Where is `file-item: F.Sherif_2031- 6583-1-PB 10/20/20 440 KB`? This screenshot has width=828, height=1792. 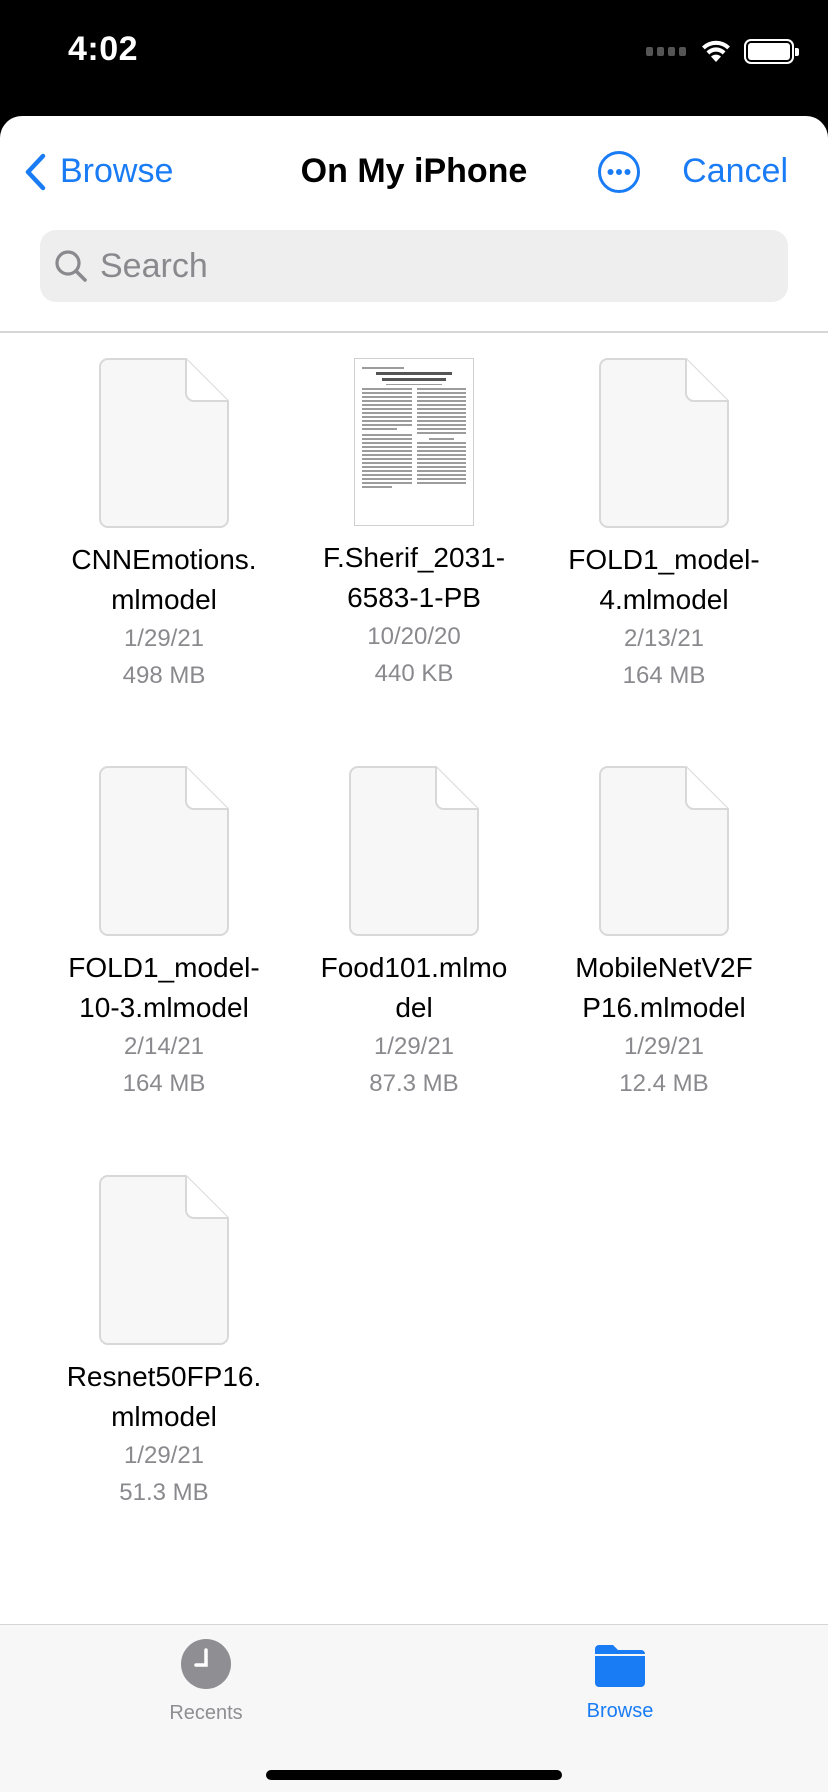 file-item: F.Sherif_2031- 6583-1-PB 10/20/20 440 KB is located at coordinates (414, 525).